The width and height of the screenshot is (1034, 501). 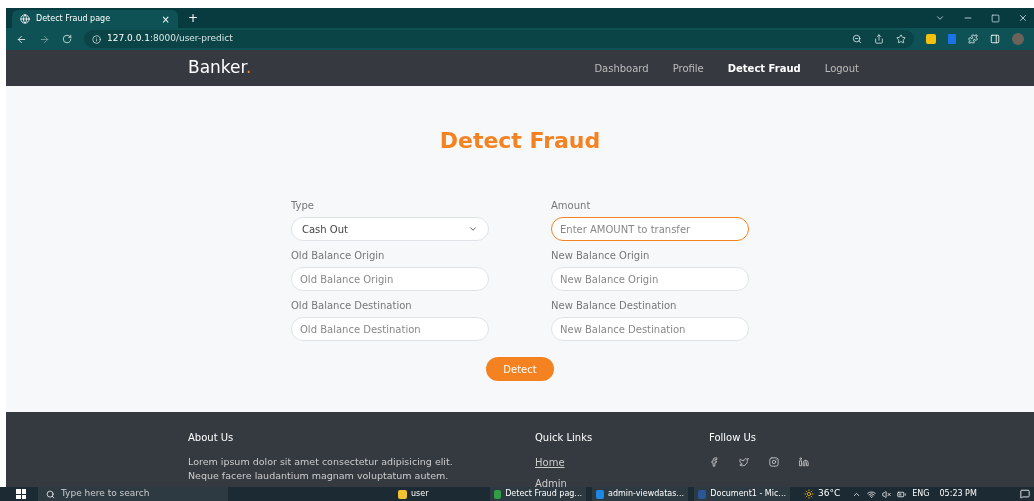 What do you see at coordinates (973, 39) in the screenshot?
I see `puzzle-icon` at bounding box center [973, 39].